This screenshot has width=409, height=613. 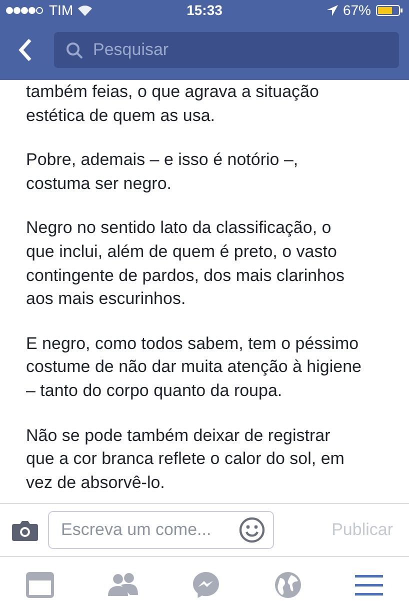 What do you see at coordinates (356, 10) in the screenshot?
I see `battery-percentage: 67%` at bounding box center [356, 10].